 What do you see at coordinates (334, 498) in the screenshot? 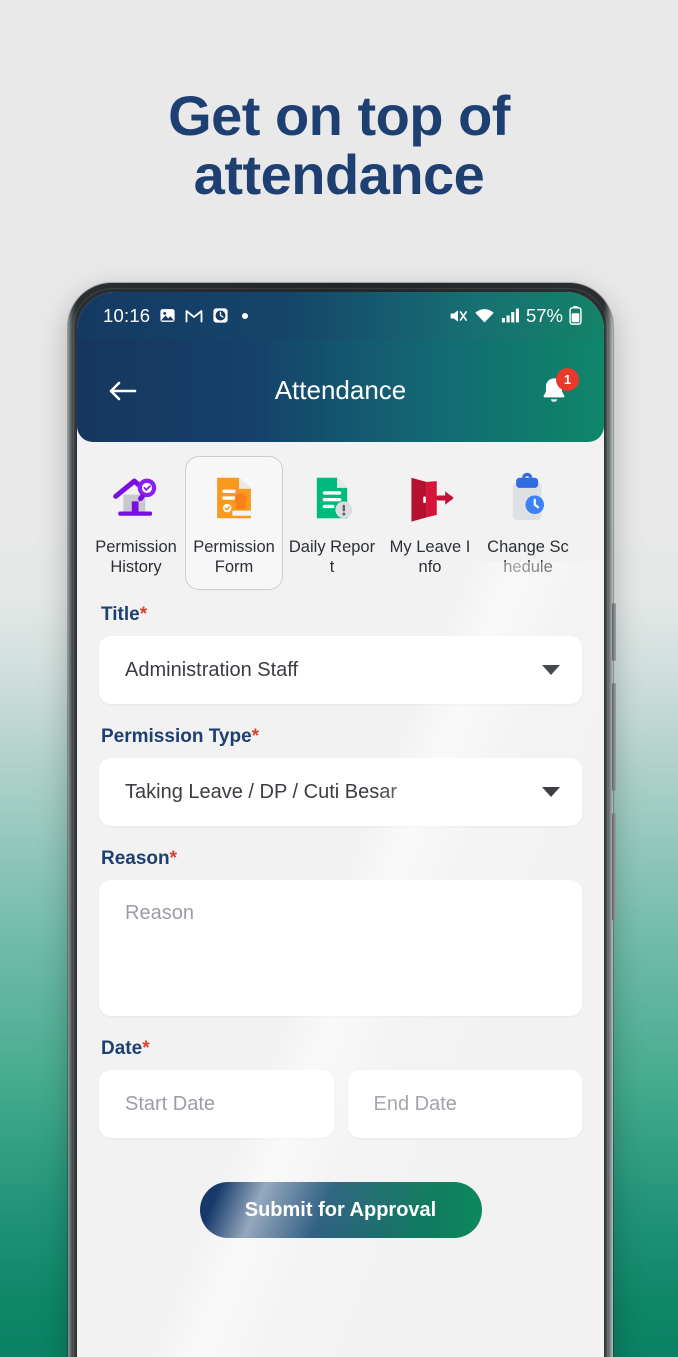
I see `report-alert-icon` at bounding box center [334, 498].